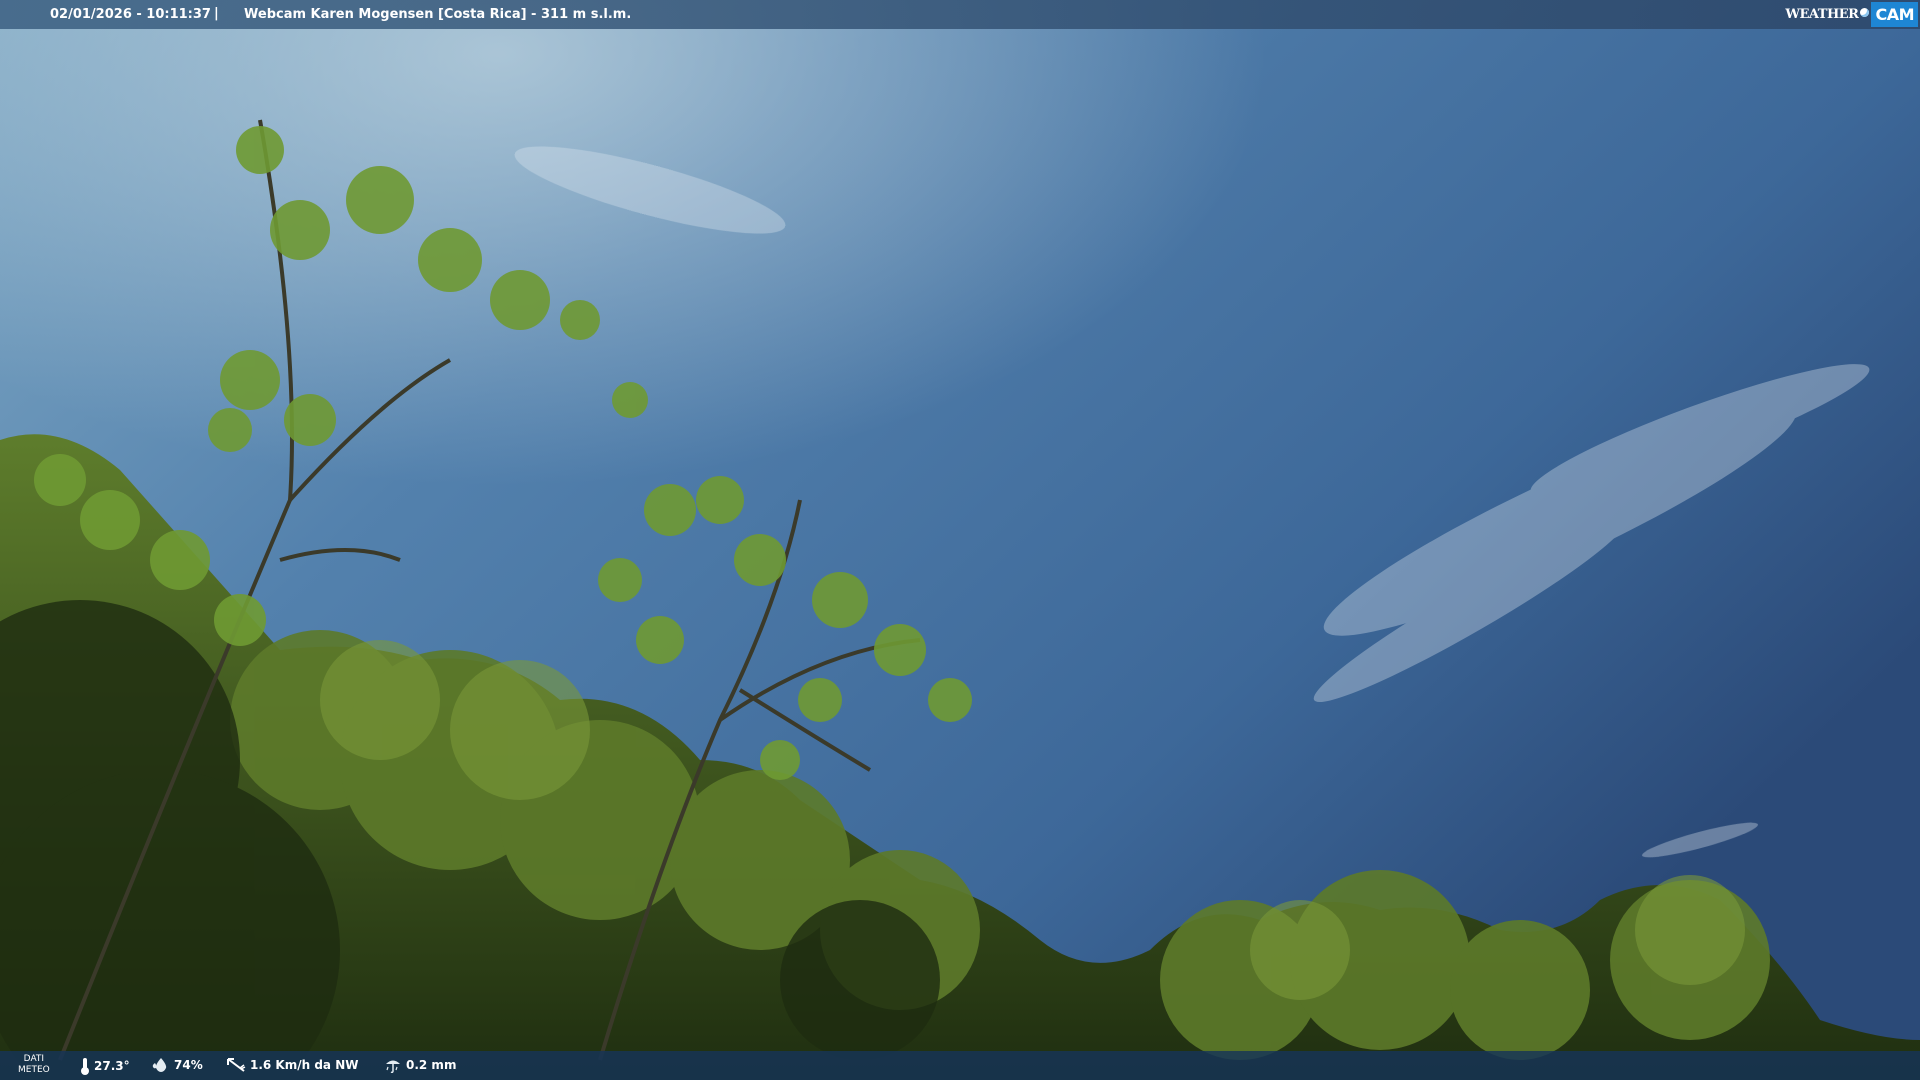  Describe the element at coordinates (34, 1070) in the screenshot. I see `dati-label-line2: METEO` at that location.